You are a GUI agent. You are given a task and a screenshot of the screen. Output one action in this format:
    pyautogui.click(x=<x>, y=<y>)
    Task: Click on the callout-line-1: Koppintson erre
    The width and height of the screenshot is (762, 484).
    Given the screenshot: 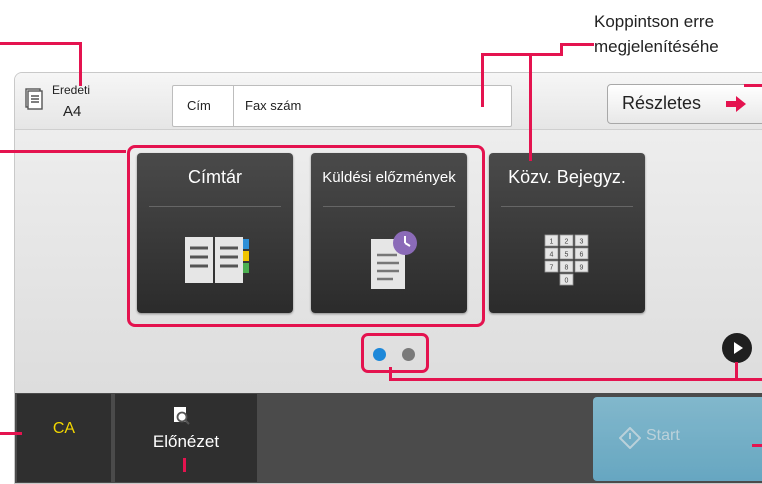 What is the action you would take?
    pyautogui.click(x=654, y=21)
    